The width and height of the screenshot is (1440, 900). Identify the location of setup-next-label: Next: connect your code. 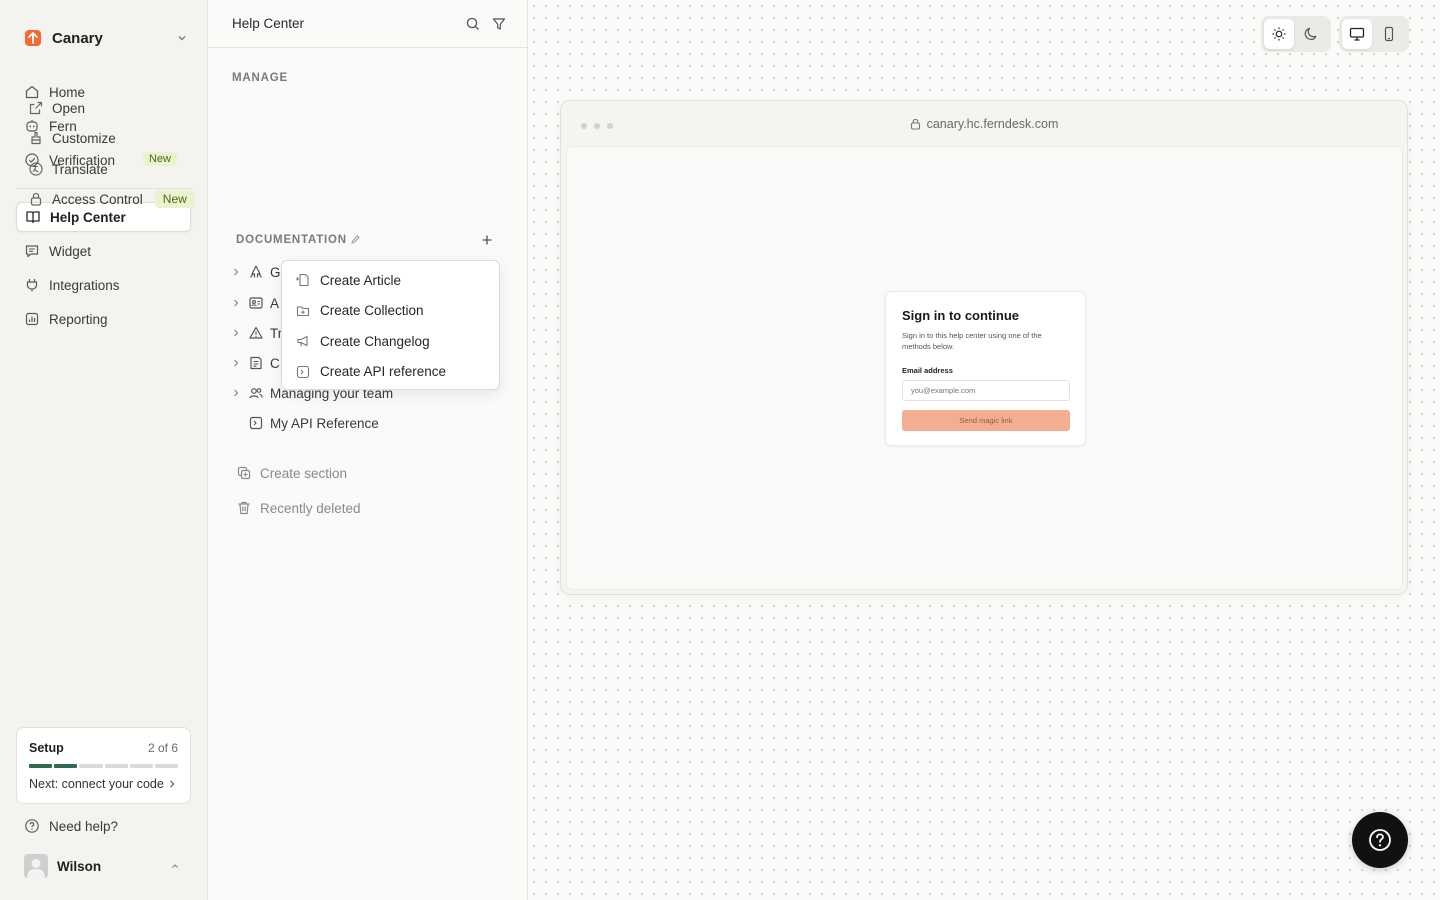
(96, 784).